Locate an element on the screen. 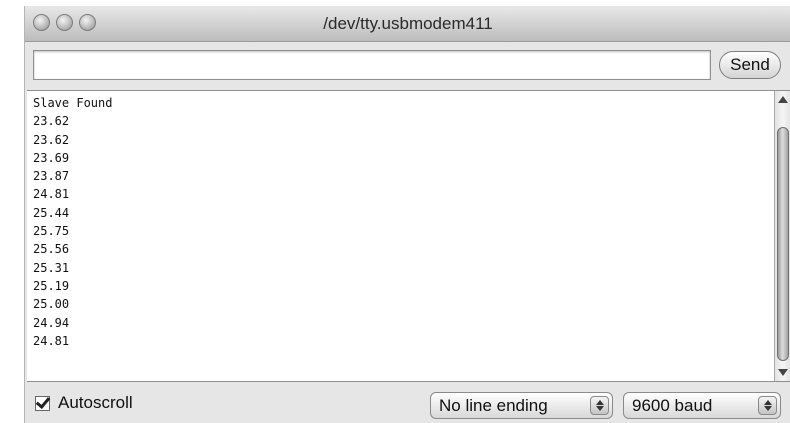 The image size is (790, 423). output-line: Slave Found is located at coordinates (73, 103).